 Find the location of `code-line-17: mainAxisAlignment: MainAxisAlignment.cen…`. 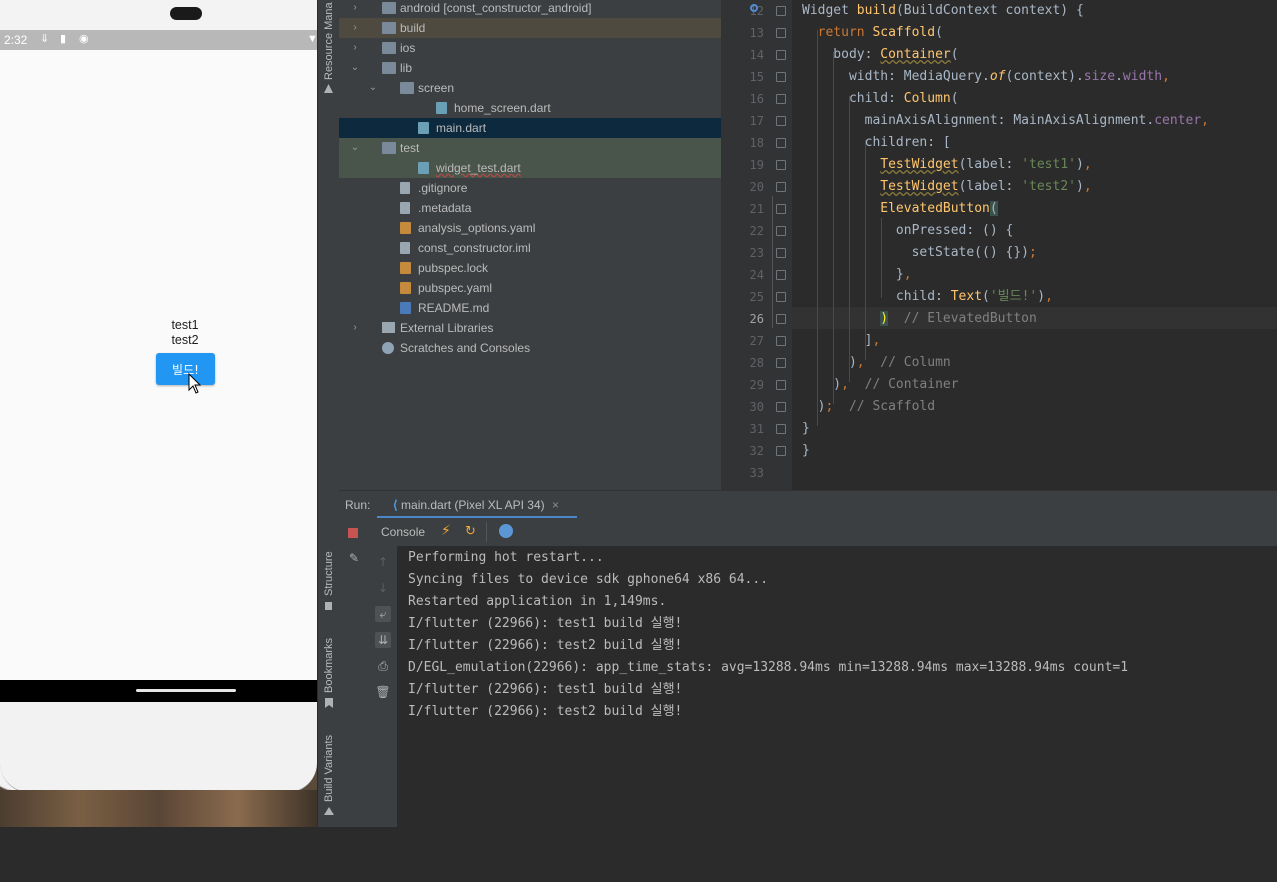

code-line-17: mainAxisAlignment: MainAxisAlignment.cen… is located at coordinates (1005, 120).